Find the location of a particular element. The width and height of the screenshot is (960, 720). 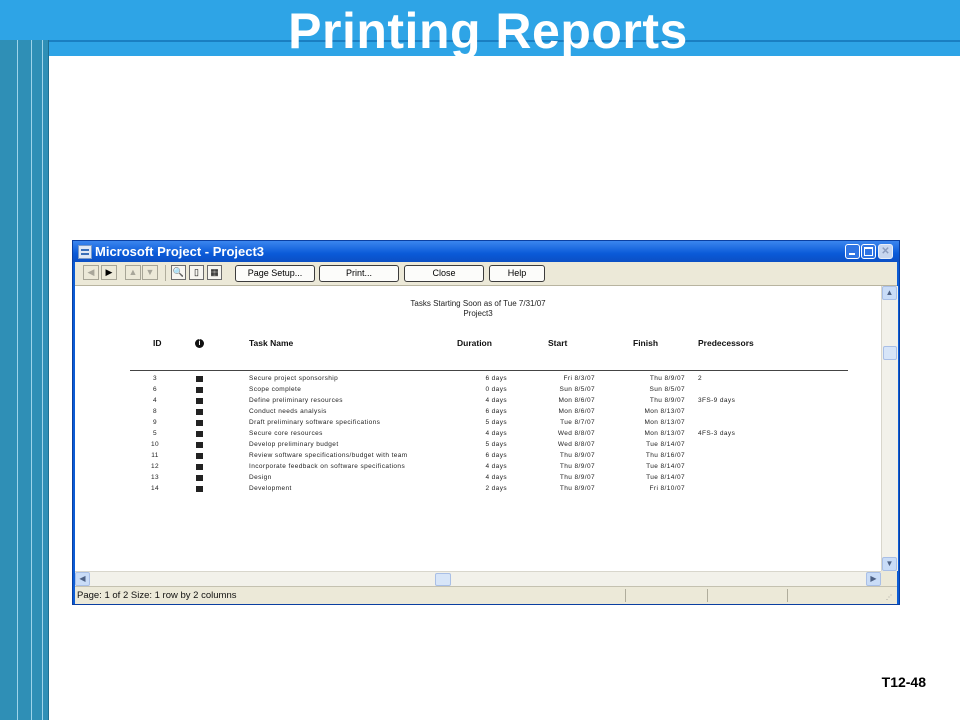

left-arrow-icon: ◀ is located at coordinates (91, 272).